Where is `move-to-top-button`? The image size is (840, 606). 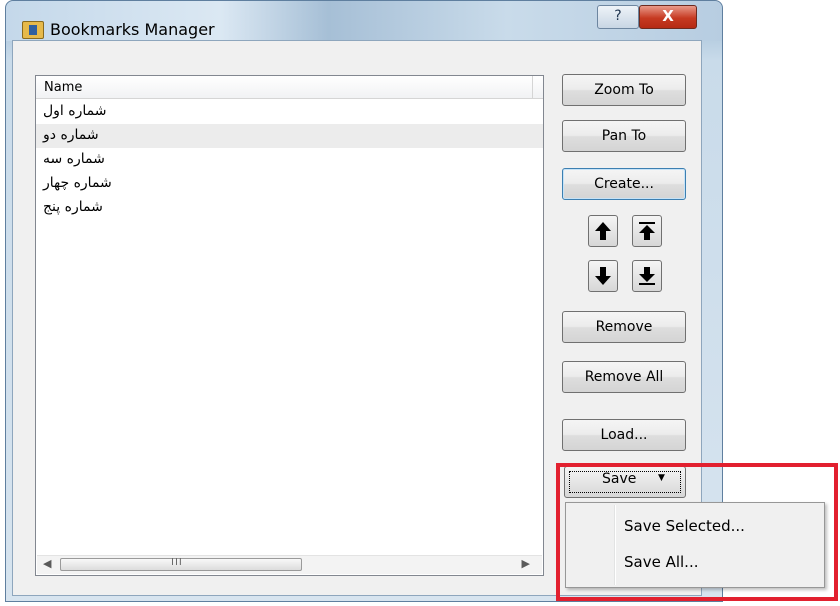 move-to-top-button is located at coordinates (647, 231).